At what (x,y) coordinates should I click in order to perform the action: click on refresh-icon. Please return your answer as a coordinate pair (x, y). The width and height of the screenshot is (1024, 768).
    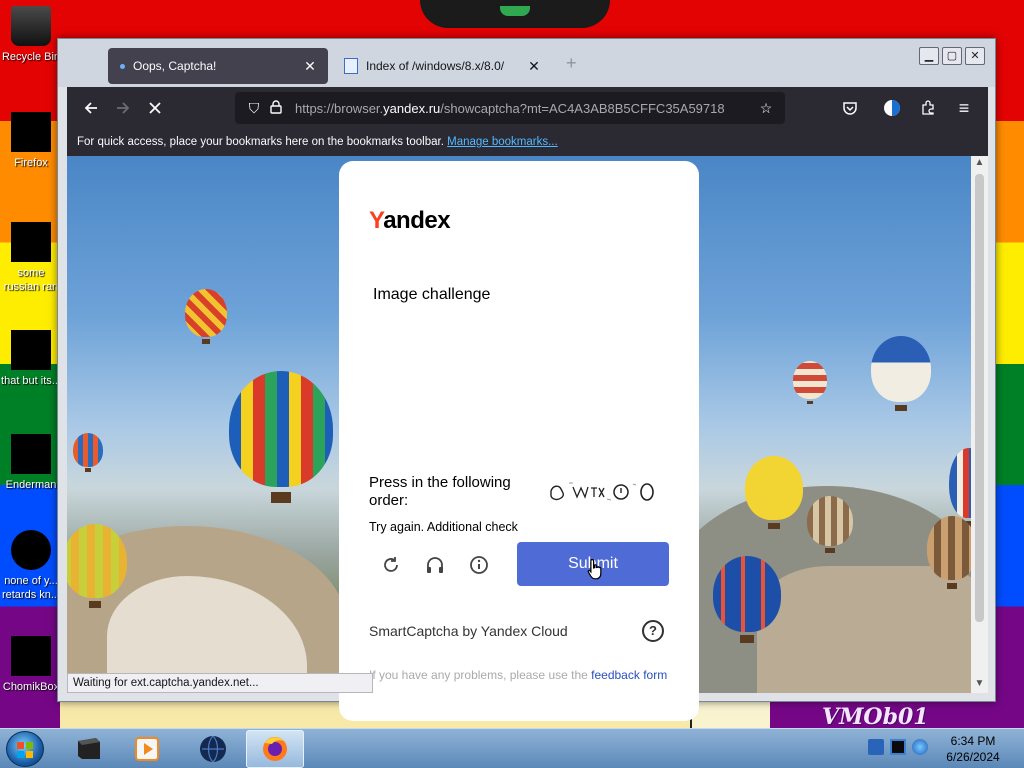
    Looking at the image, I should click on (391, 564).